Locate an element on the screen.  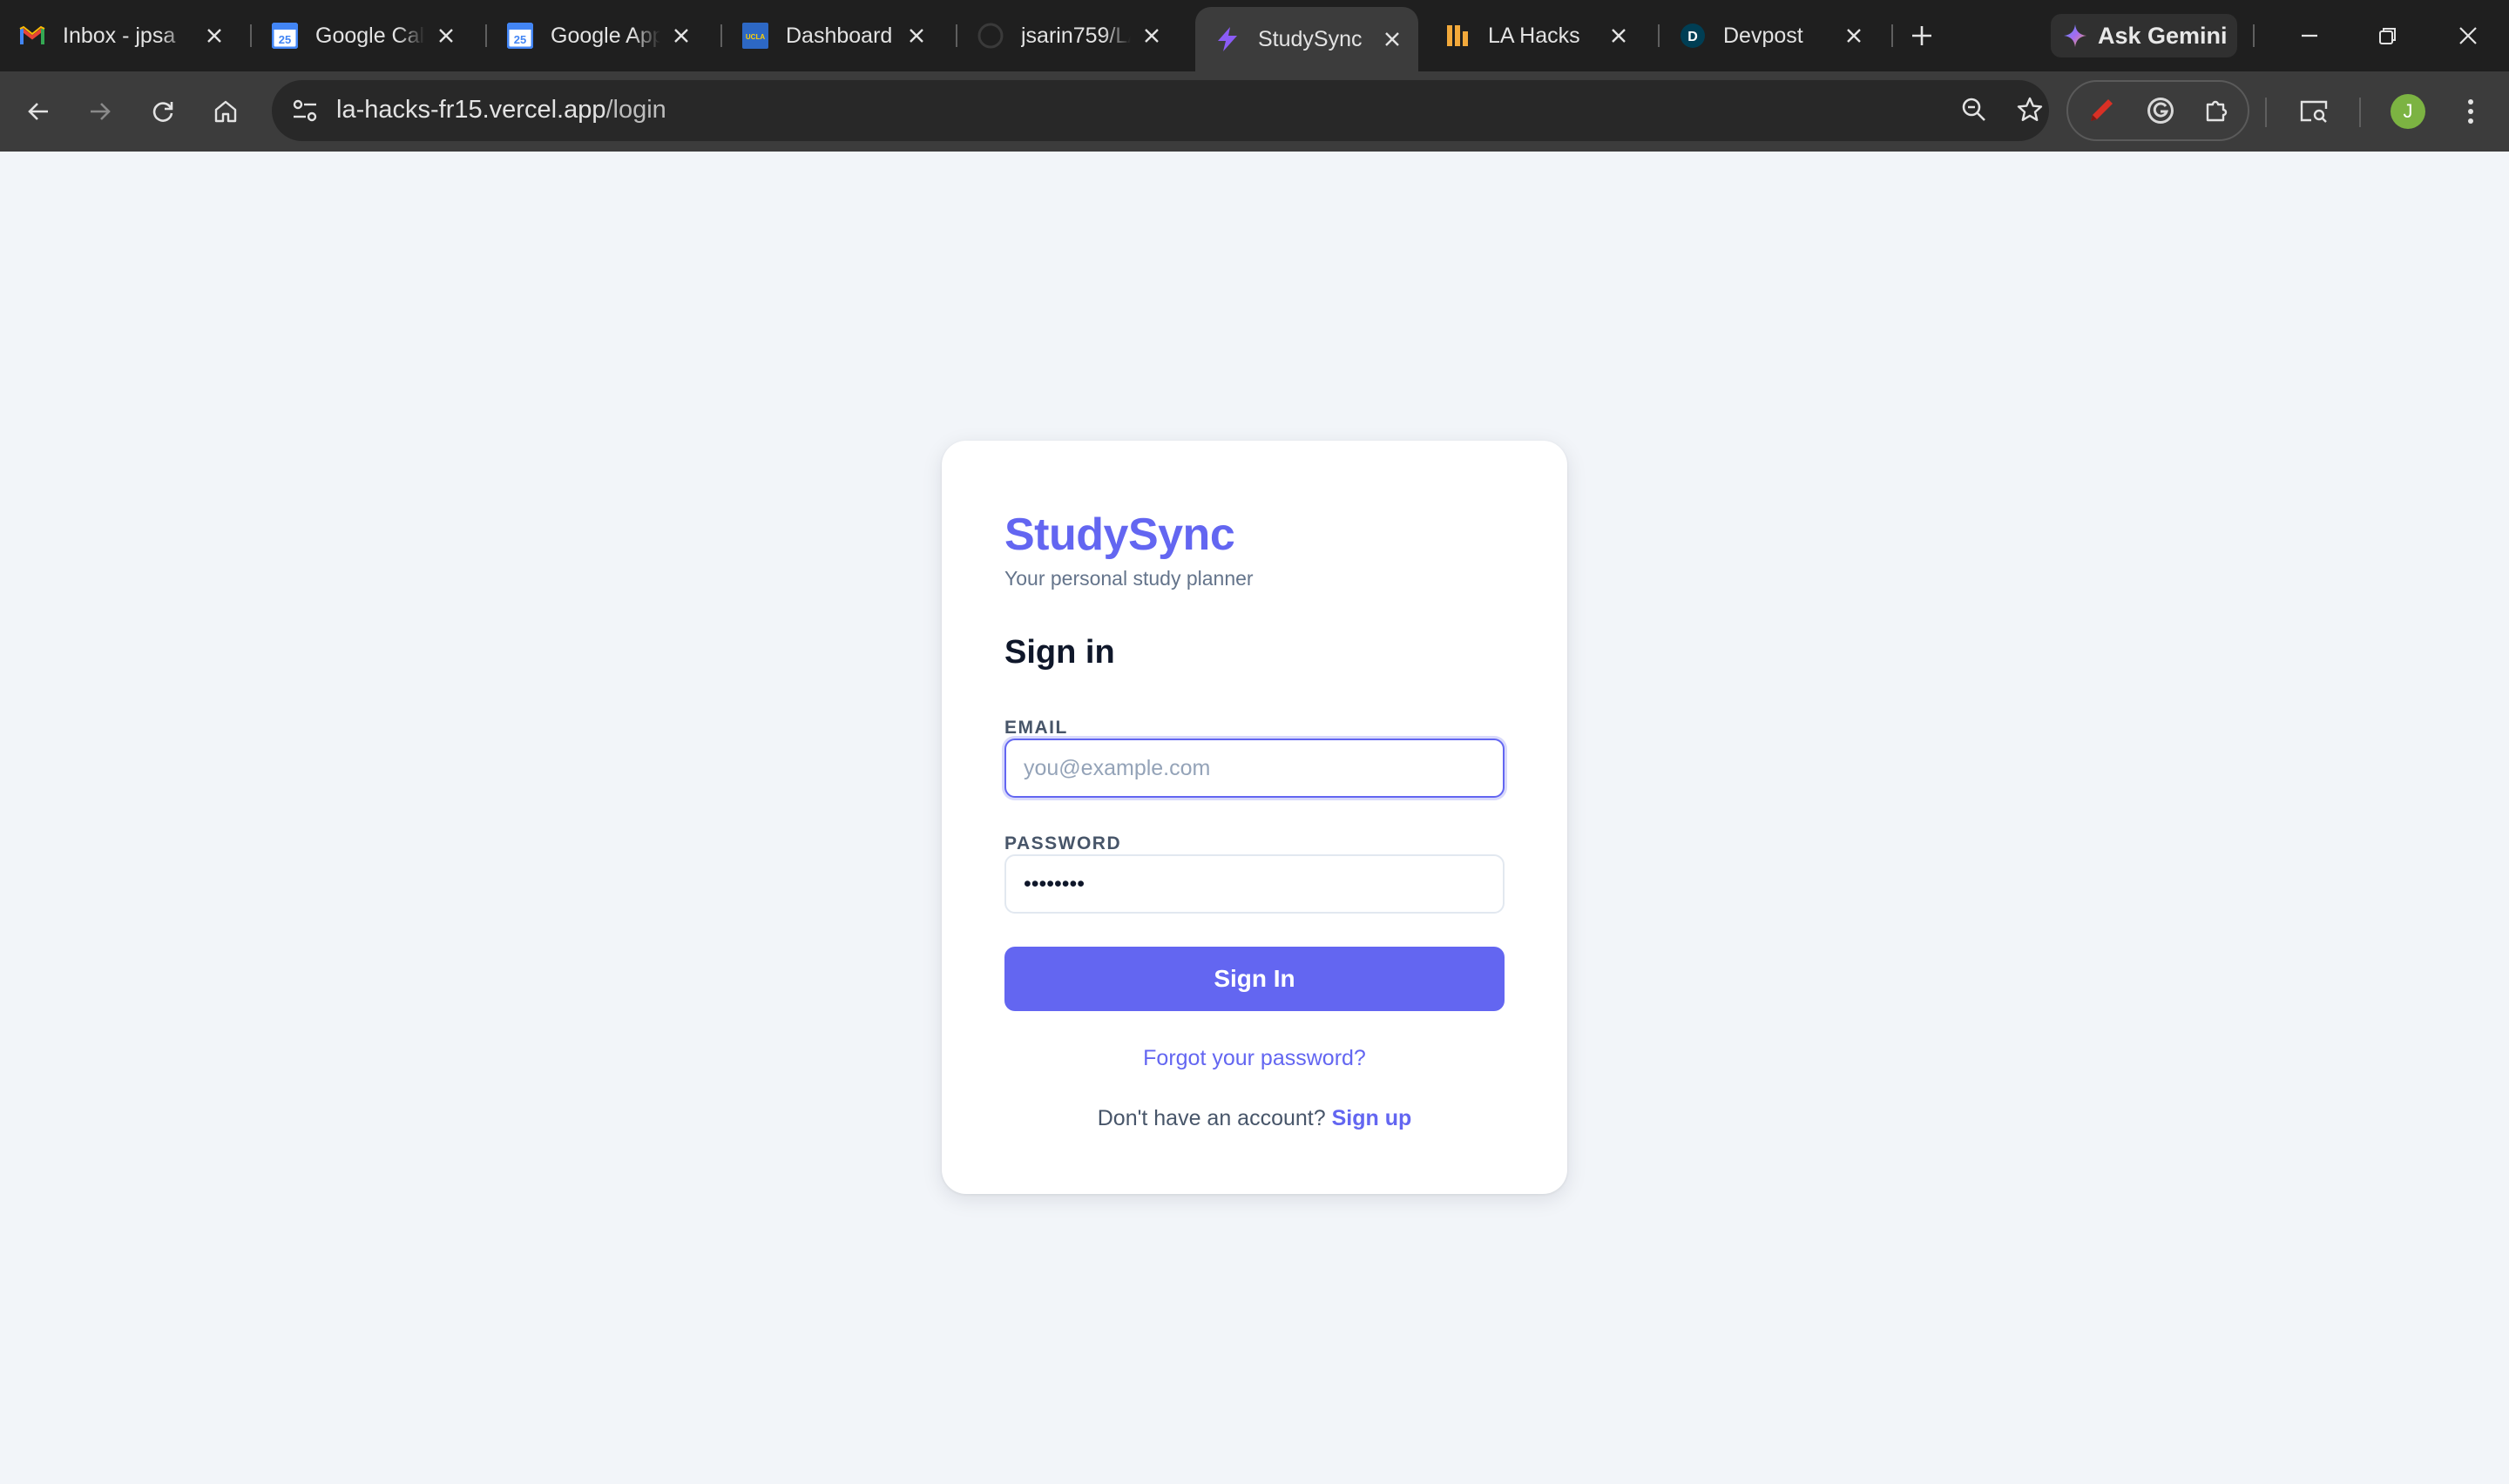
tab-search-icon is located at coordinates (2314, 112).